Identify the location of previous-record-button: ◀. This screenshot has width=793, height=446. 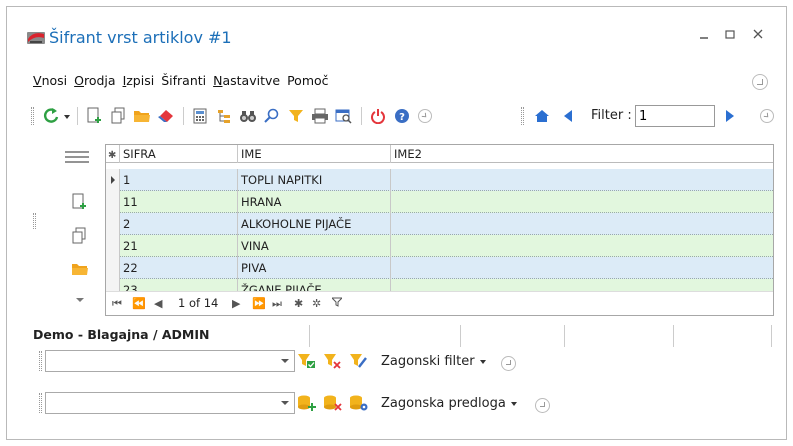
(158, 303).